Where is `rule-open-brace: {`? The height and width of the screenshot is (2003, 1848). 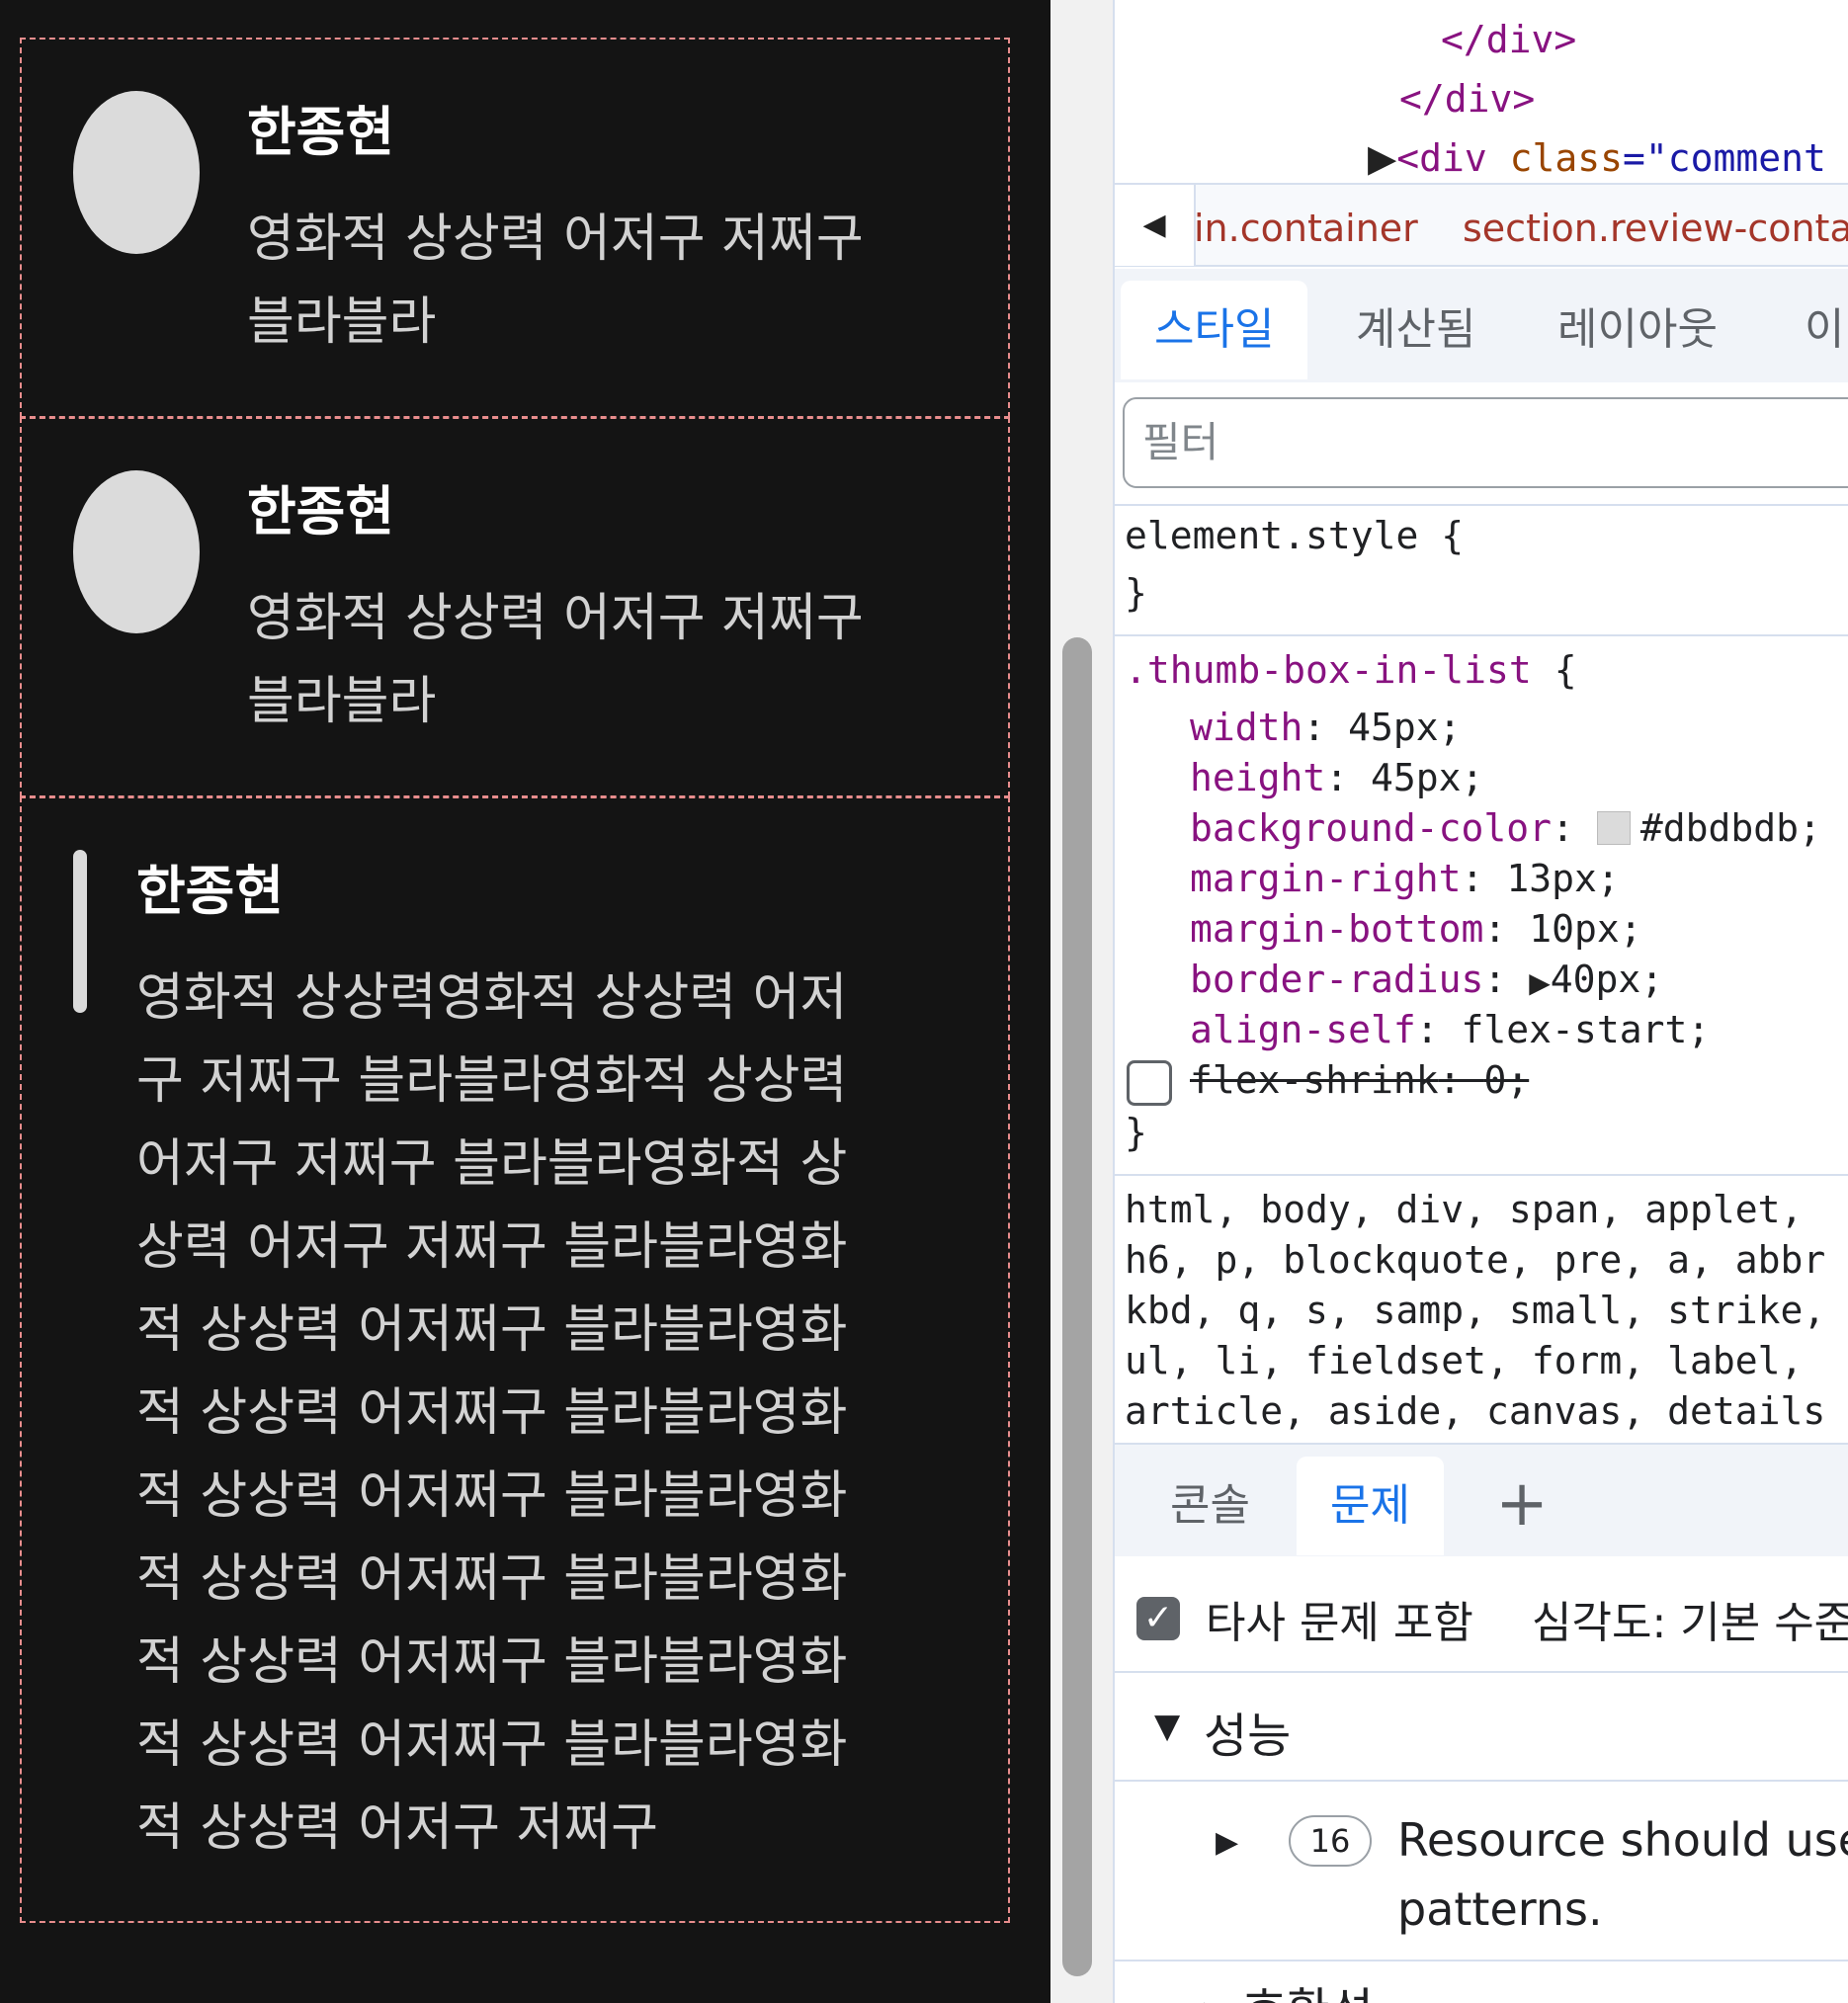
rule-open-brace: { is located at coordinates (1565, 670).